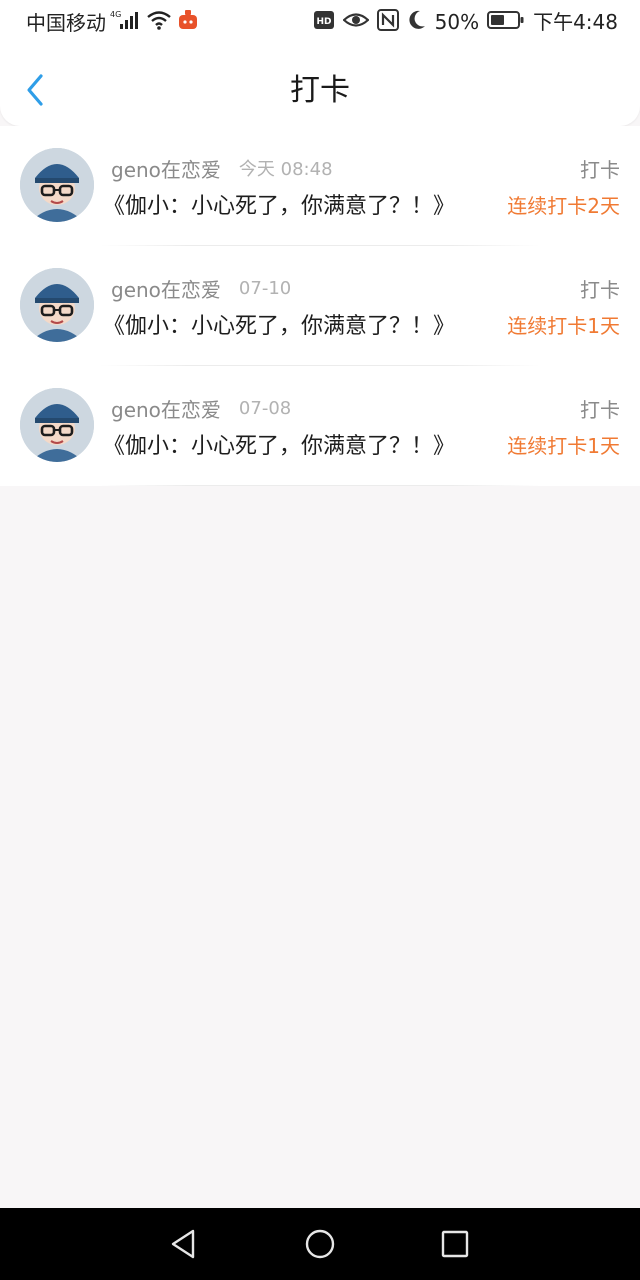  I want to click on home-circle-icon, so click(320, 1244).